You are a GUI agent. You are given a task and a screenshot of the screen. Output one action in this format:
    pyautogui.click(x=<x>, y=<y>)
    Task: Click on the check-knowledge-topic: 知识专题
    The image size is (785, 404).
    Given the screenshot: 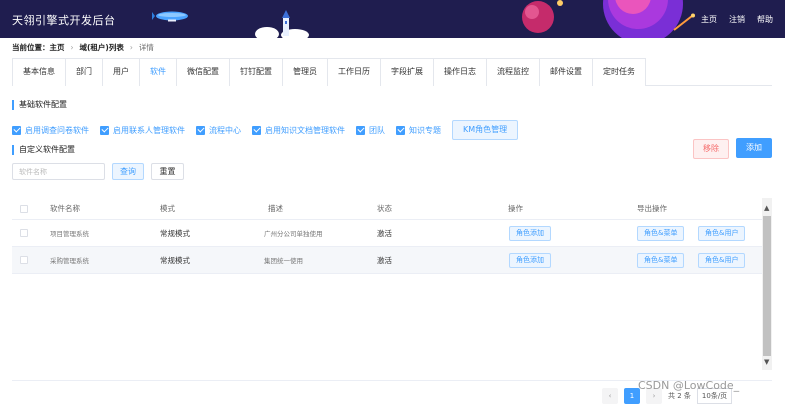 What is the action you would take?
    pyautogui.click(x=418, y=130)
    